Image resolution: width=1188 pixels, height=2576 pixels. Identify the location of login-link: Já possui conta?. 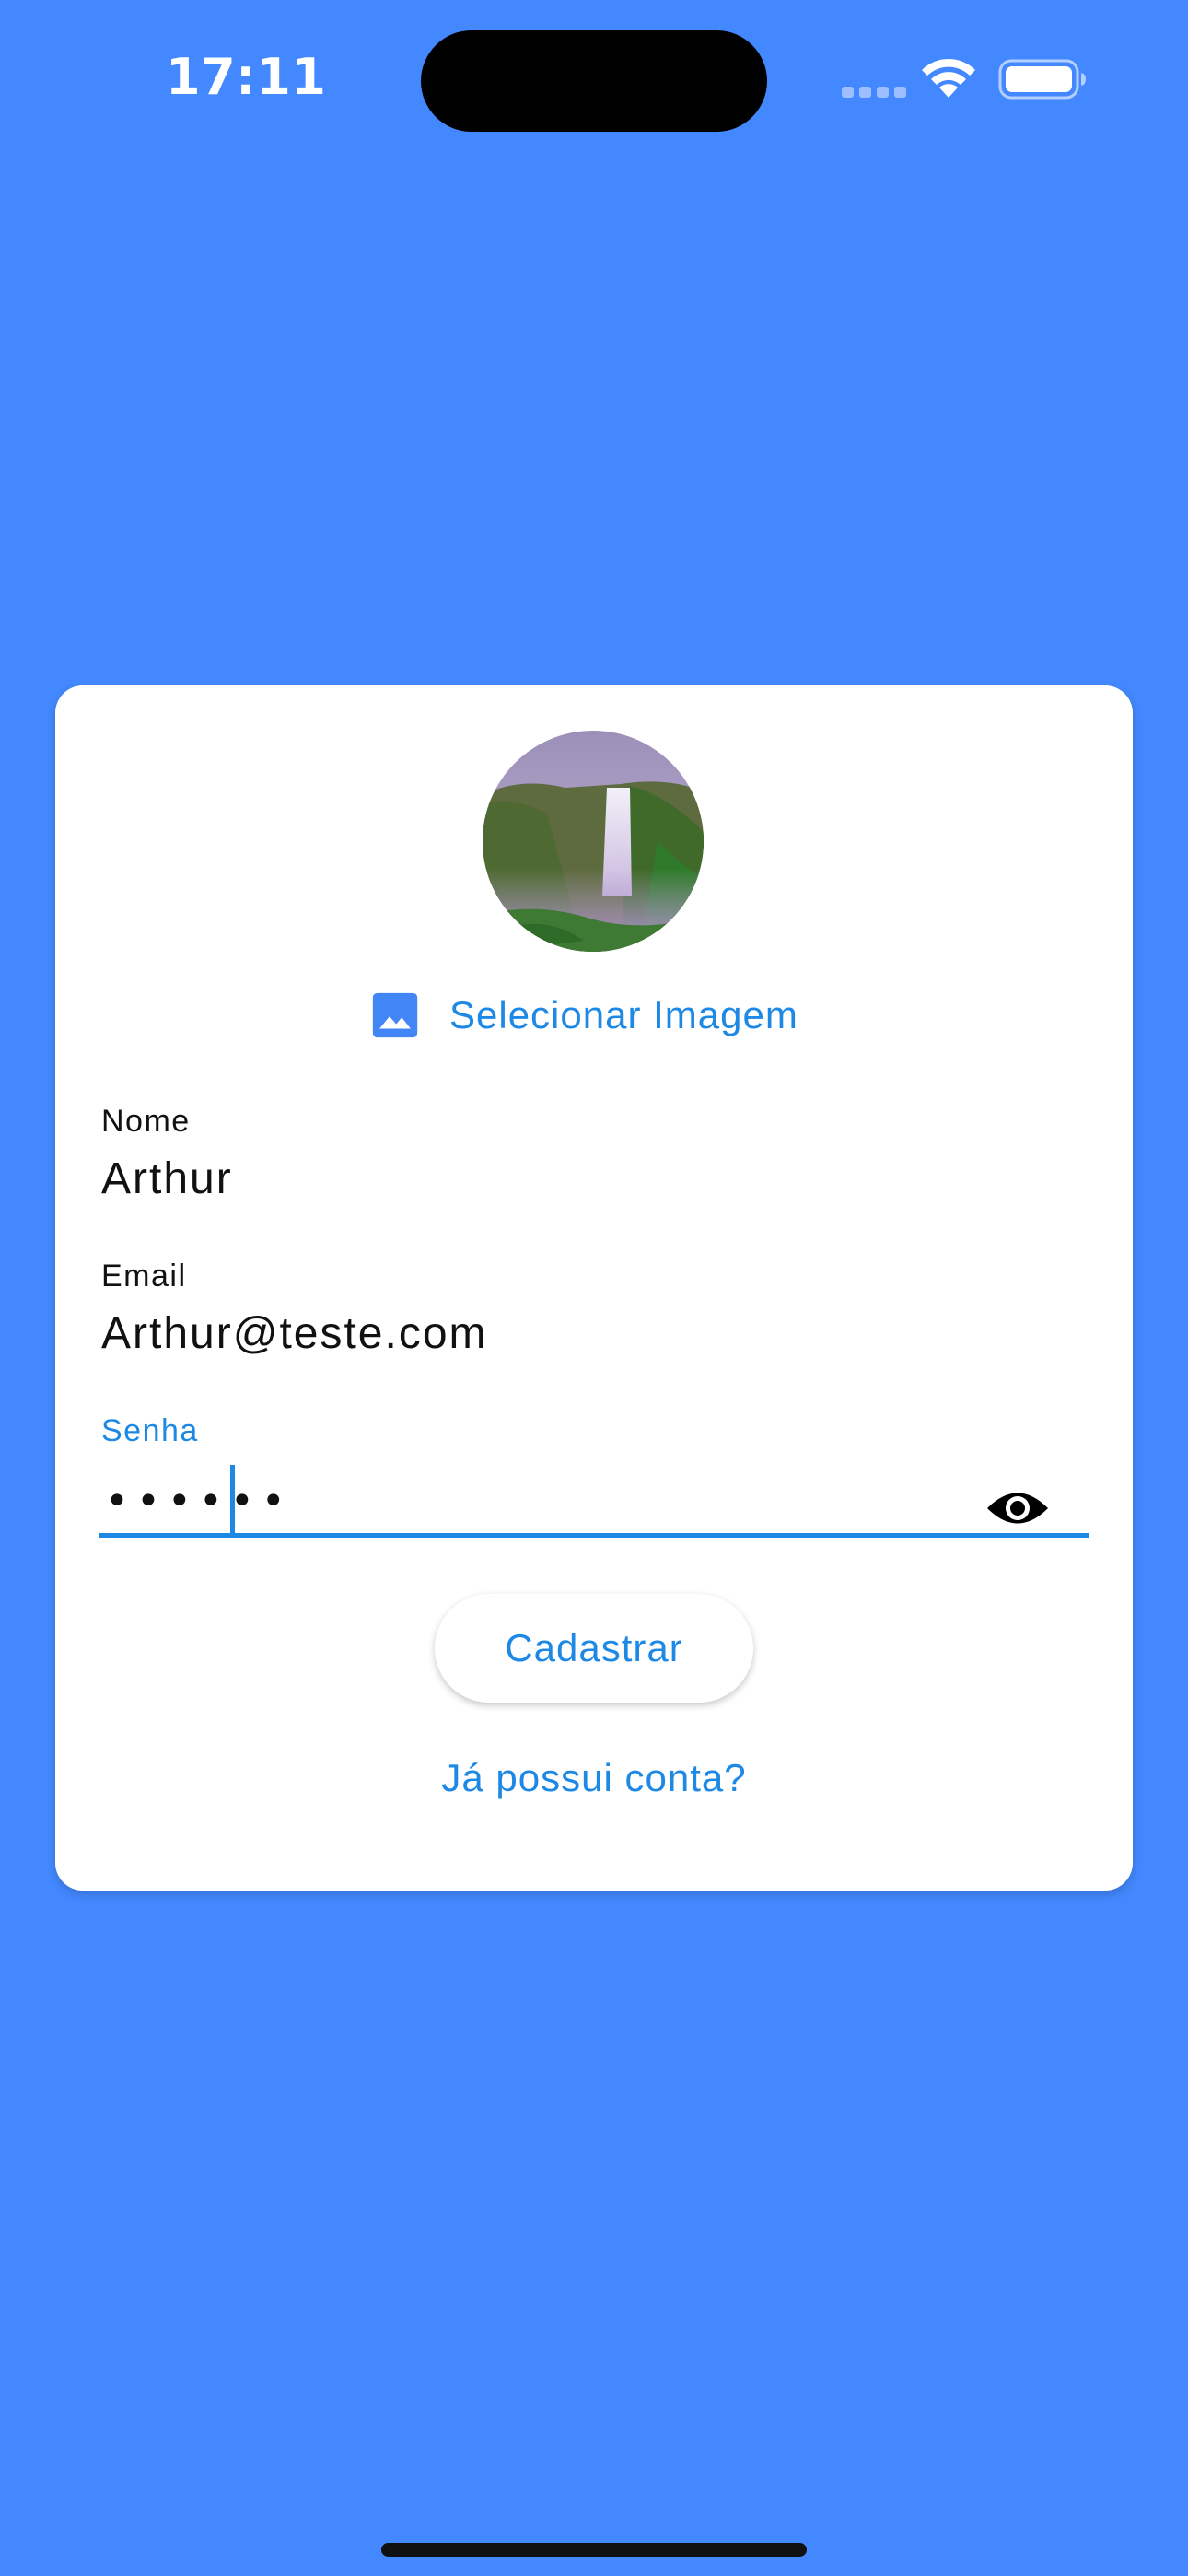
(594, 1778).